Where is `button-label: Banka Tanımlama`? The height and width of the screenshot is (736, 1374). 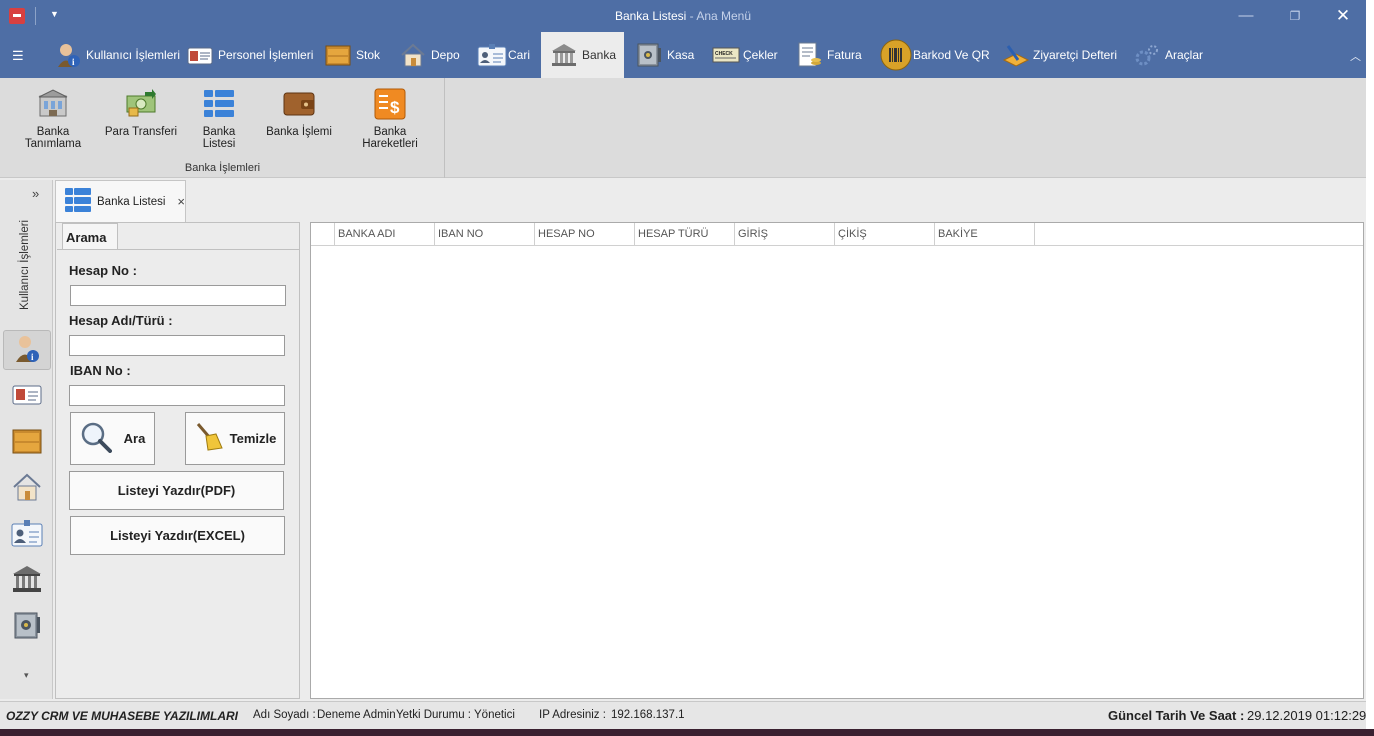
button-label: Banka Tanımlama is located at coordinates (53, 138).